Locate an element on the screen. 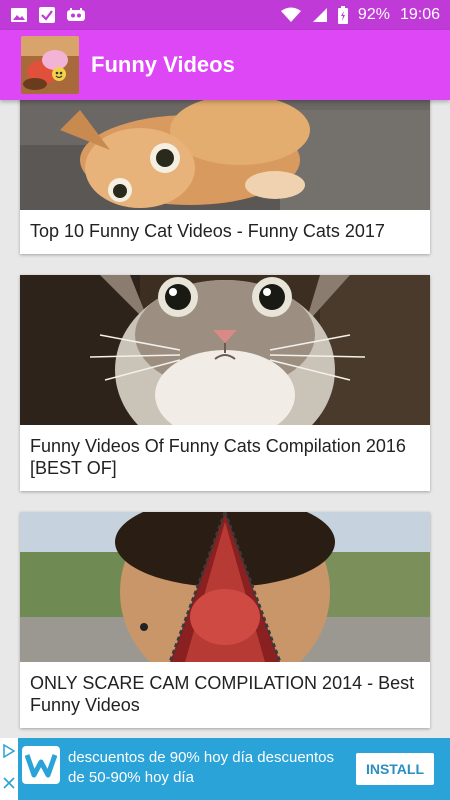 The image size is (450, 800). install-button: INSTALL is located at coordinates (395, 769).